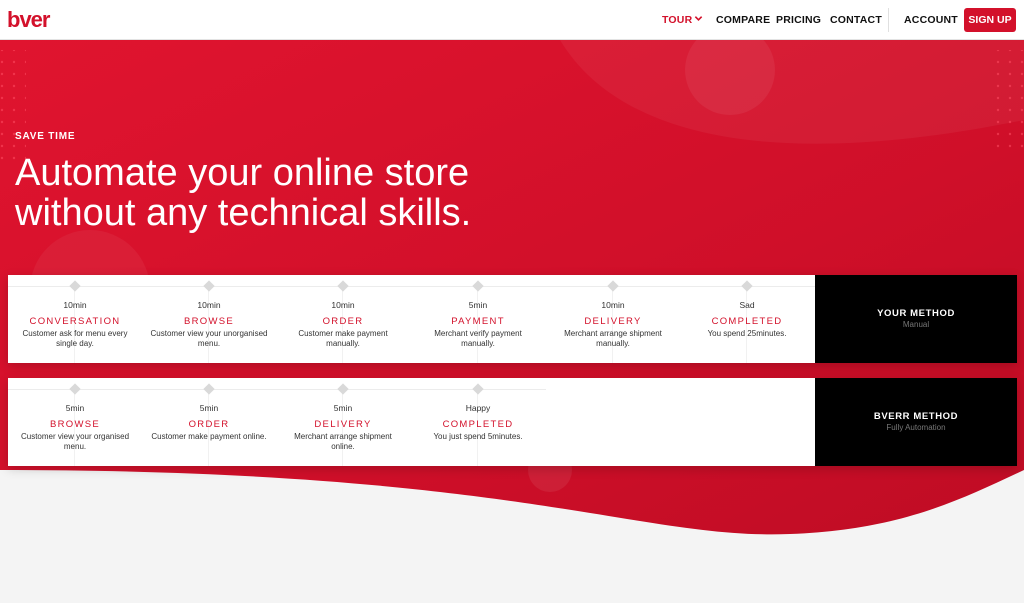  What do you see at coordinates (75, 441) in the screenshot?
I see `step-desc: Customer view your organised menu.` at bounding box center [75, 441].